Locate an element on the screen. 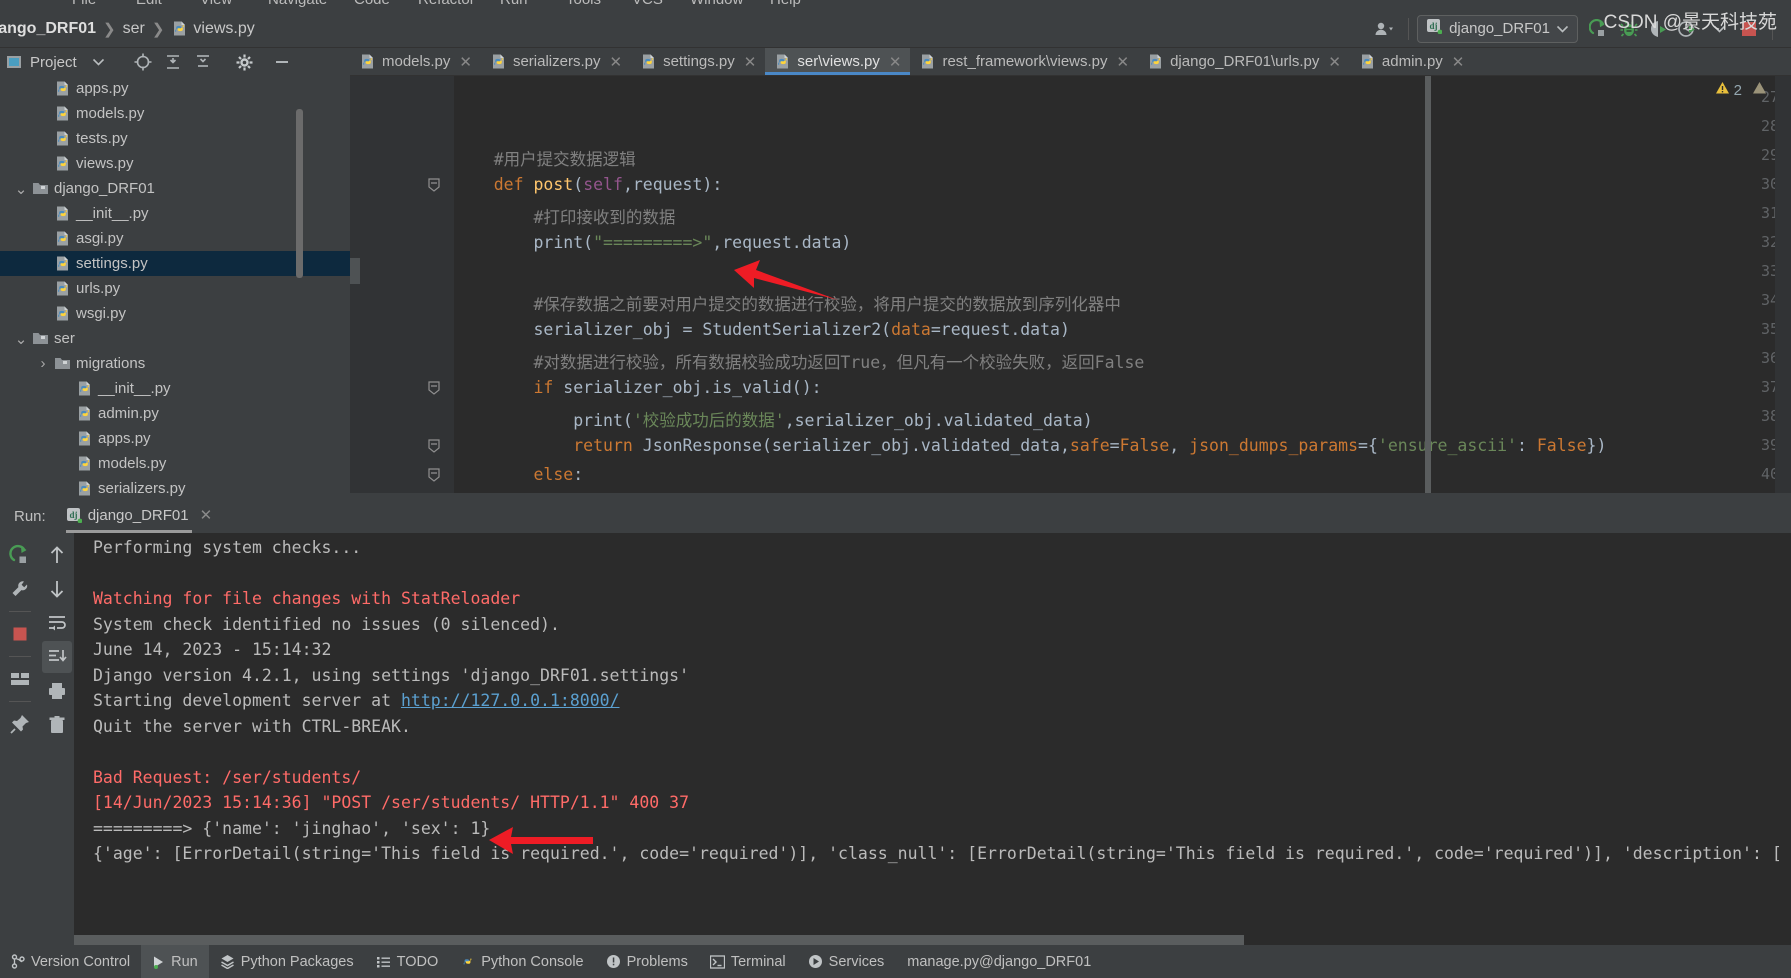  status-bar-item-version-control: Version Control is located at coordinates (70, 961).